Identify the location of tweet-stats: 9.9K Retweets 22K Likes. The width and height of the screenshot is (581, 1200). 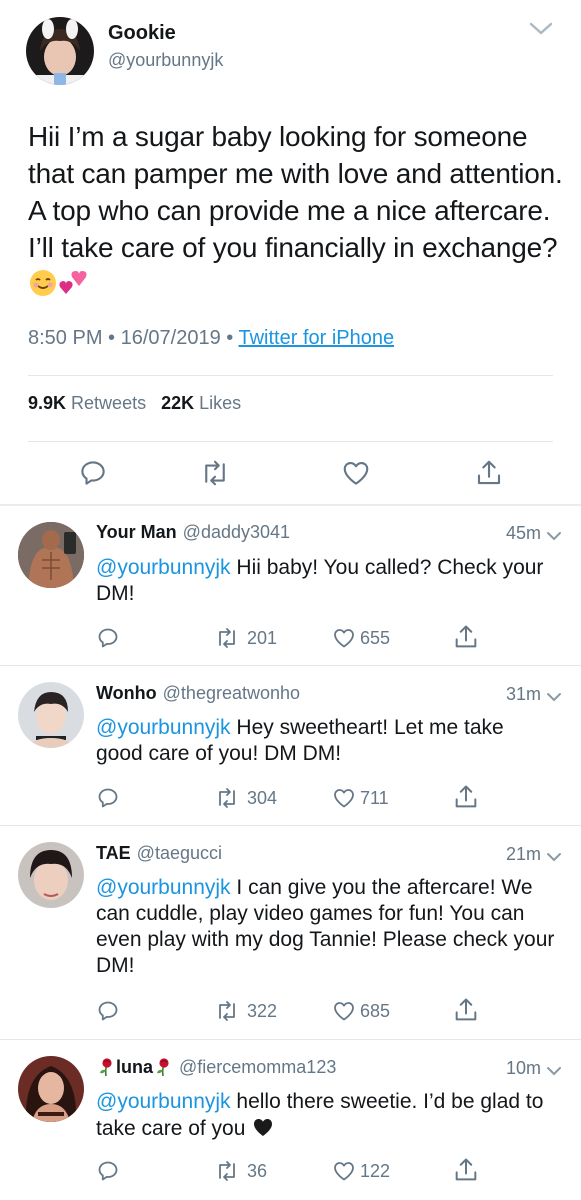
(134, 403).